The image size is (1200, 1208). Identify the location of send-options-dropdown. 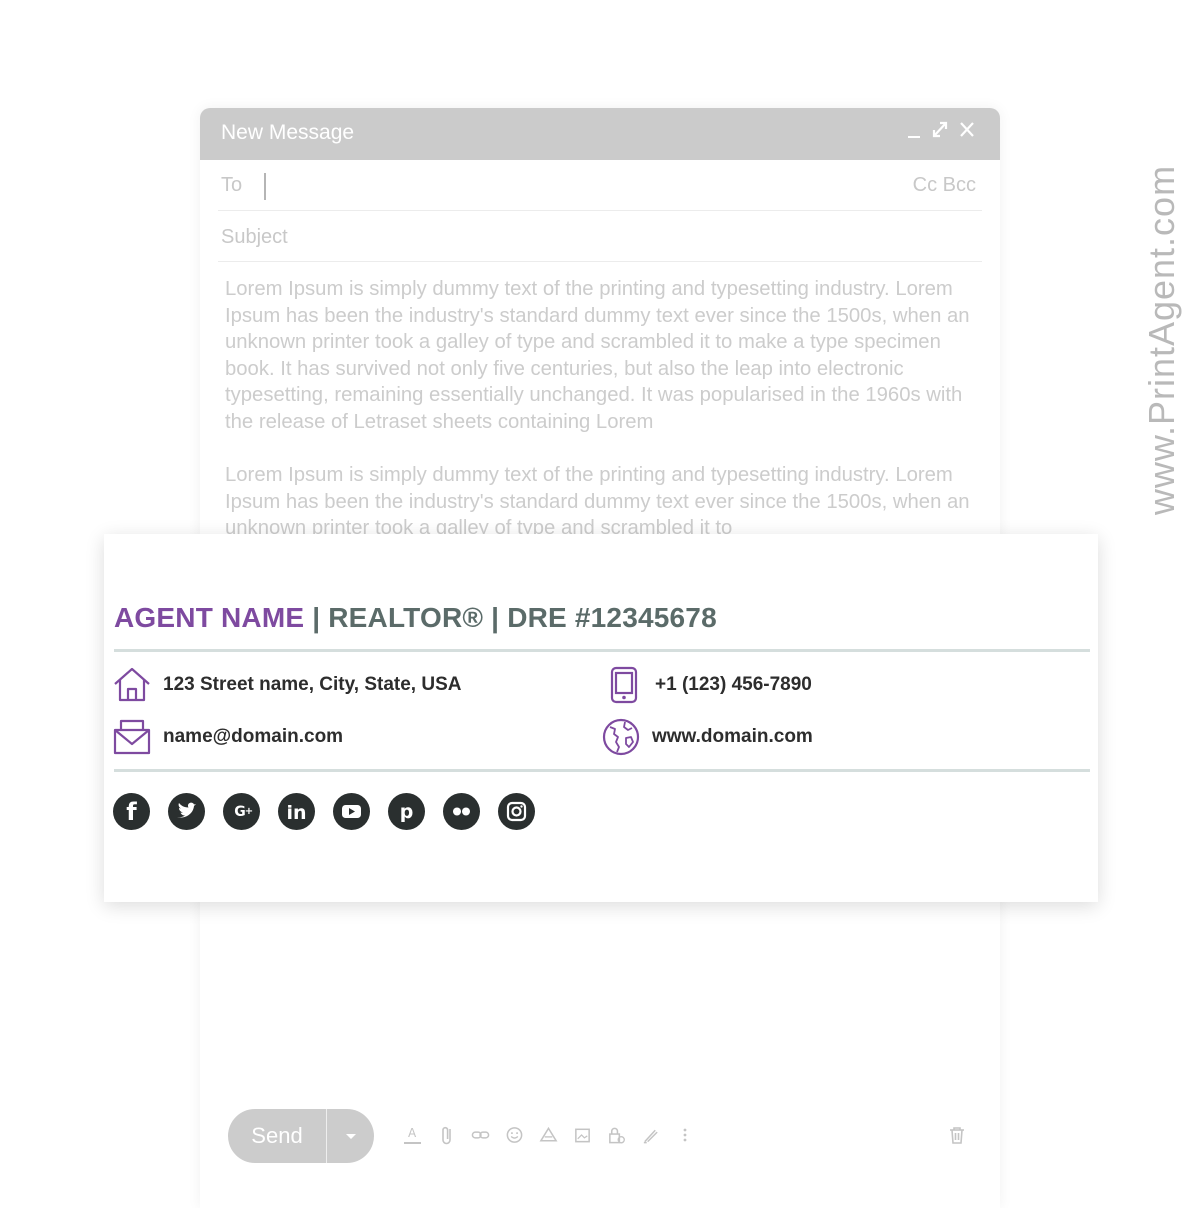
(350, 1136).